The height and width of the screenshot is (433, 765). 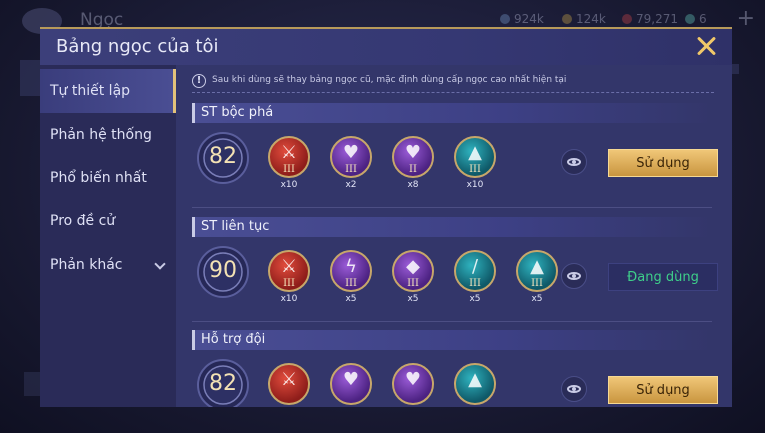 I want to click on rune-gem: ▲, so click(x=475, y=384).